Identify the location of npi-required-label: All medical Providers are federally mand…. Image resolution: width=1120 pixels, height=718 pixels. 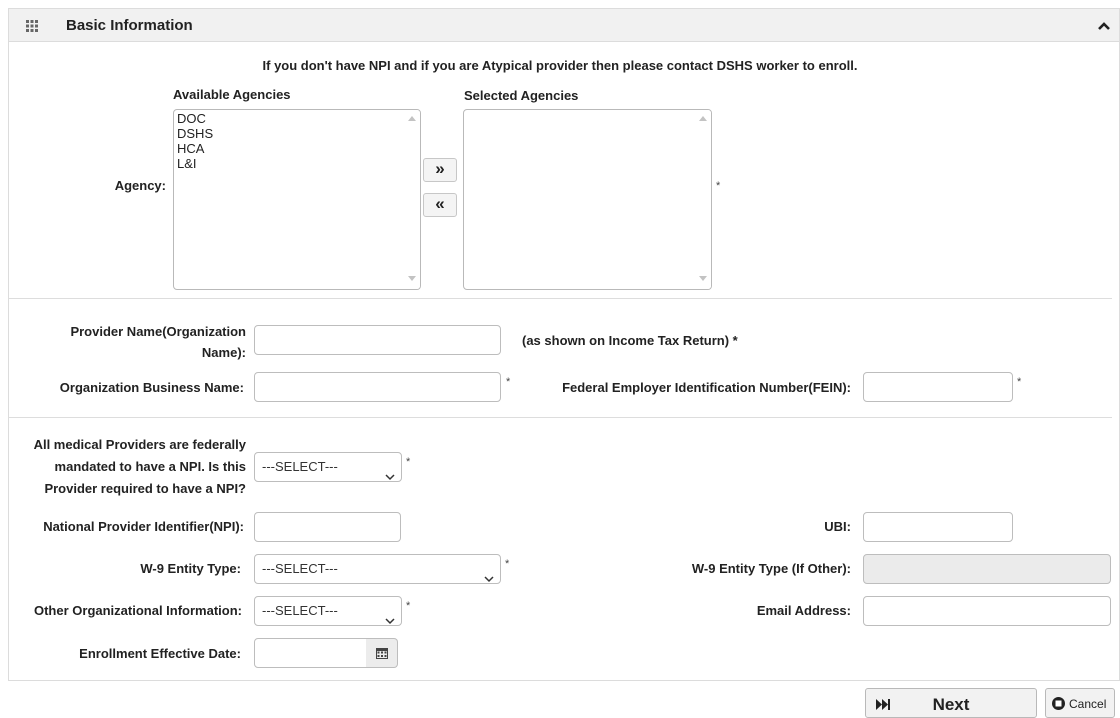
(127, 467).